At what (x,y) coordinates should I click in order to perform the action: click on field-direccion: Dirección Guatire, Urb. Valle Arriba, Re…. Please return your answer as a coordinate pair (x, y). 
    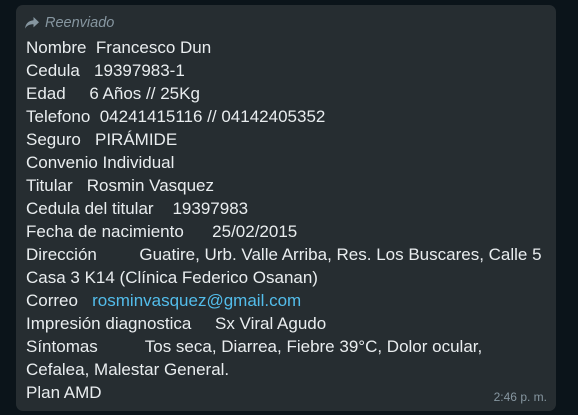
    Looking at the image, I should click on (286, 266).